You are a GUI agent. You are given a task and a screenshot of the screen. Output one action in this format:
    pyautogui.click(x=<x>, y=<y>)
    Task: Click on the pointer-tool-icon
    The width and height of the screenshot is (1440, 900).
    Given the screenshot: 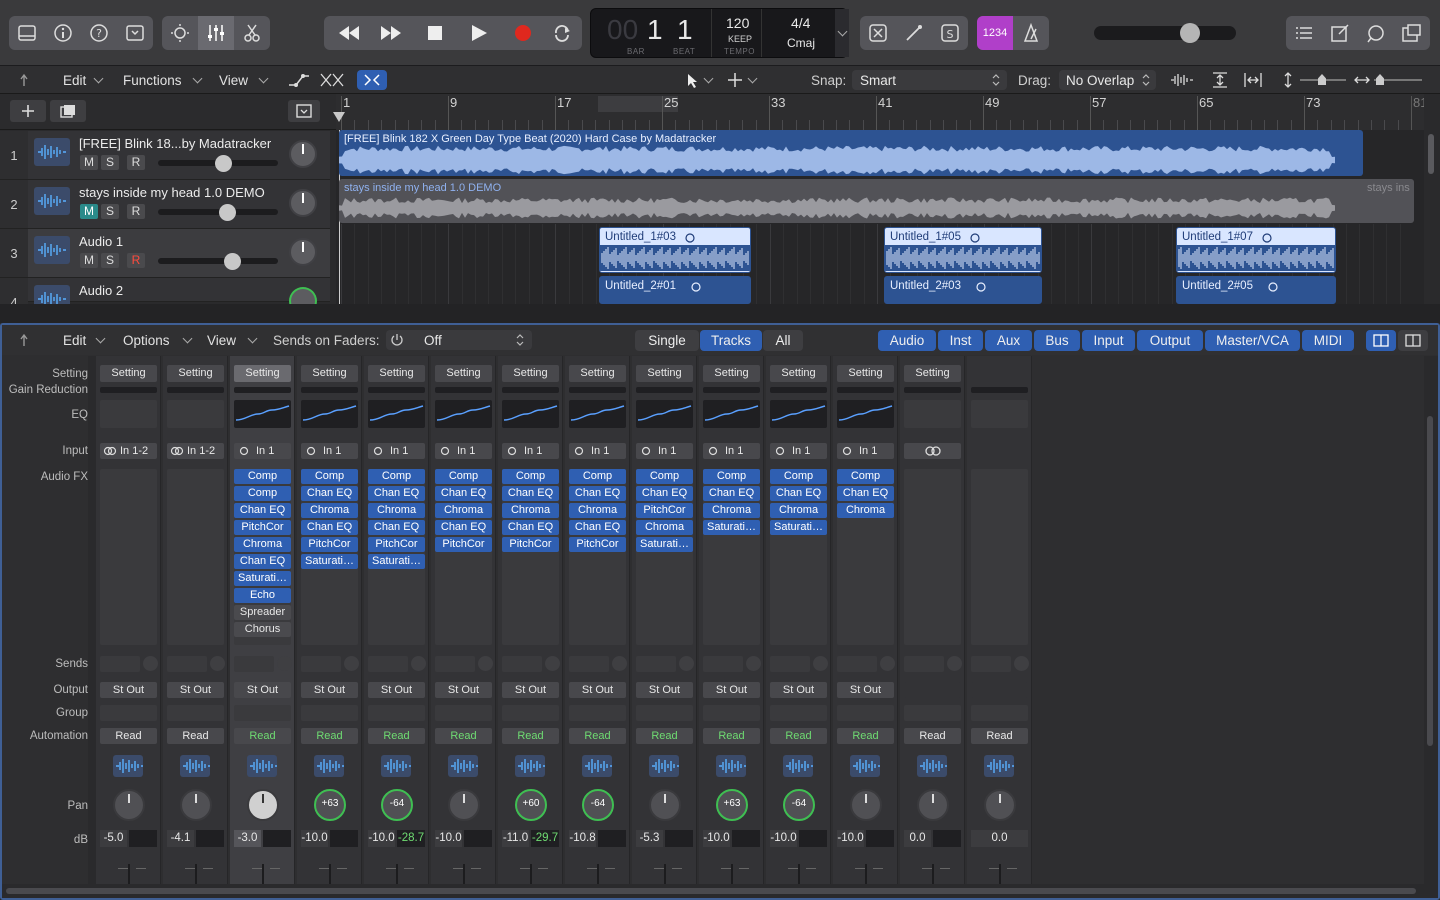 What is the action you would take?
    pyautogui.click(x=693, y=81)
    